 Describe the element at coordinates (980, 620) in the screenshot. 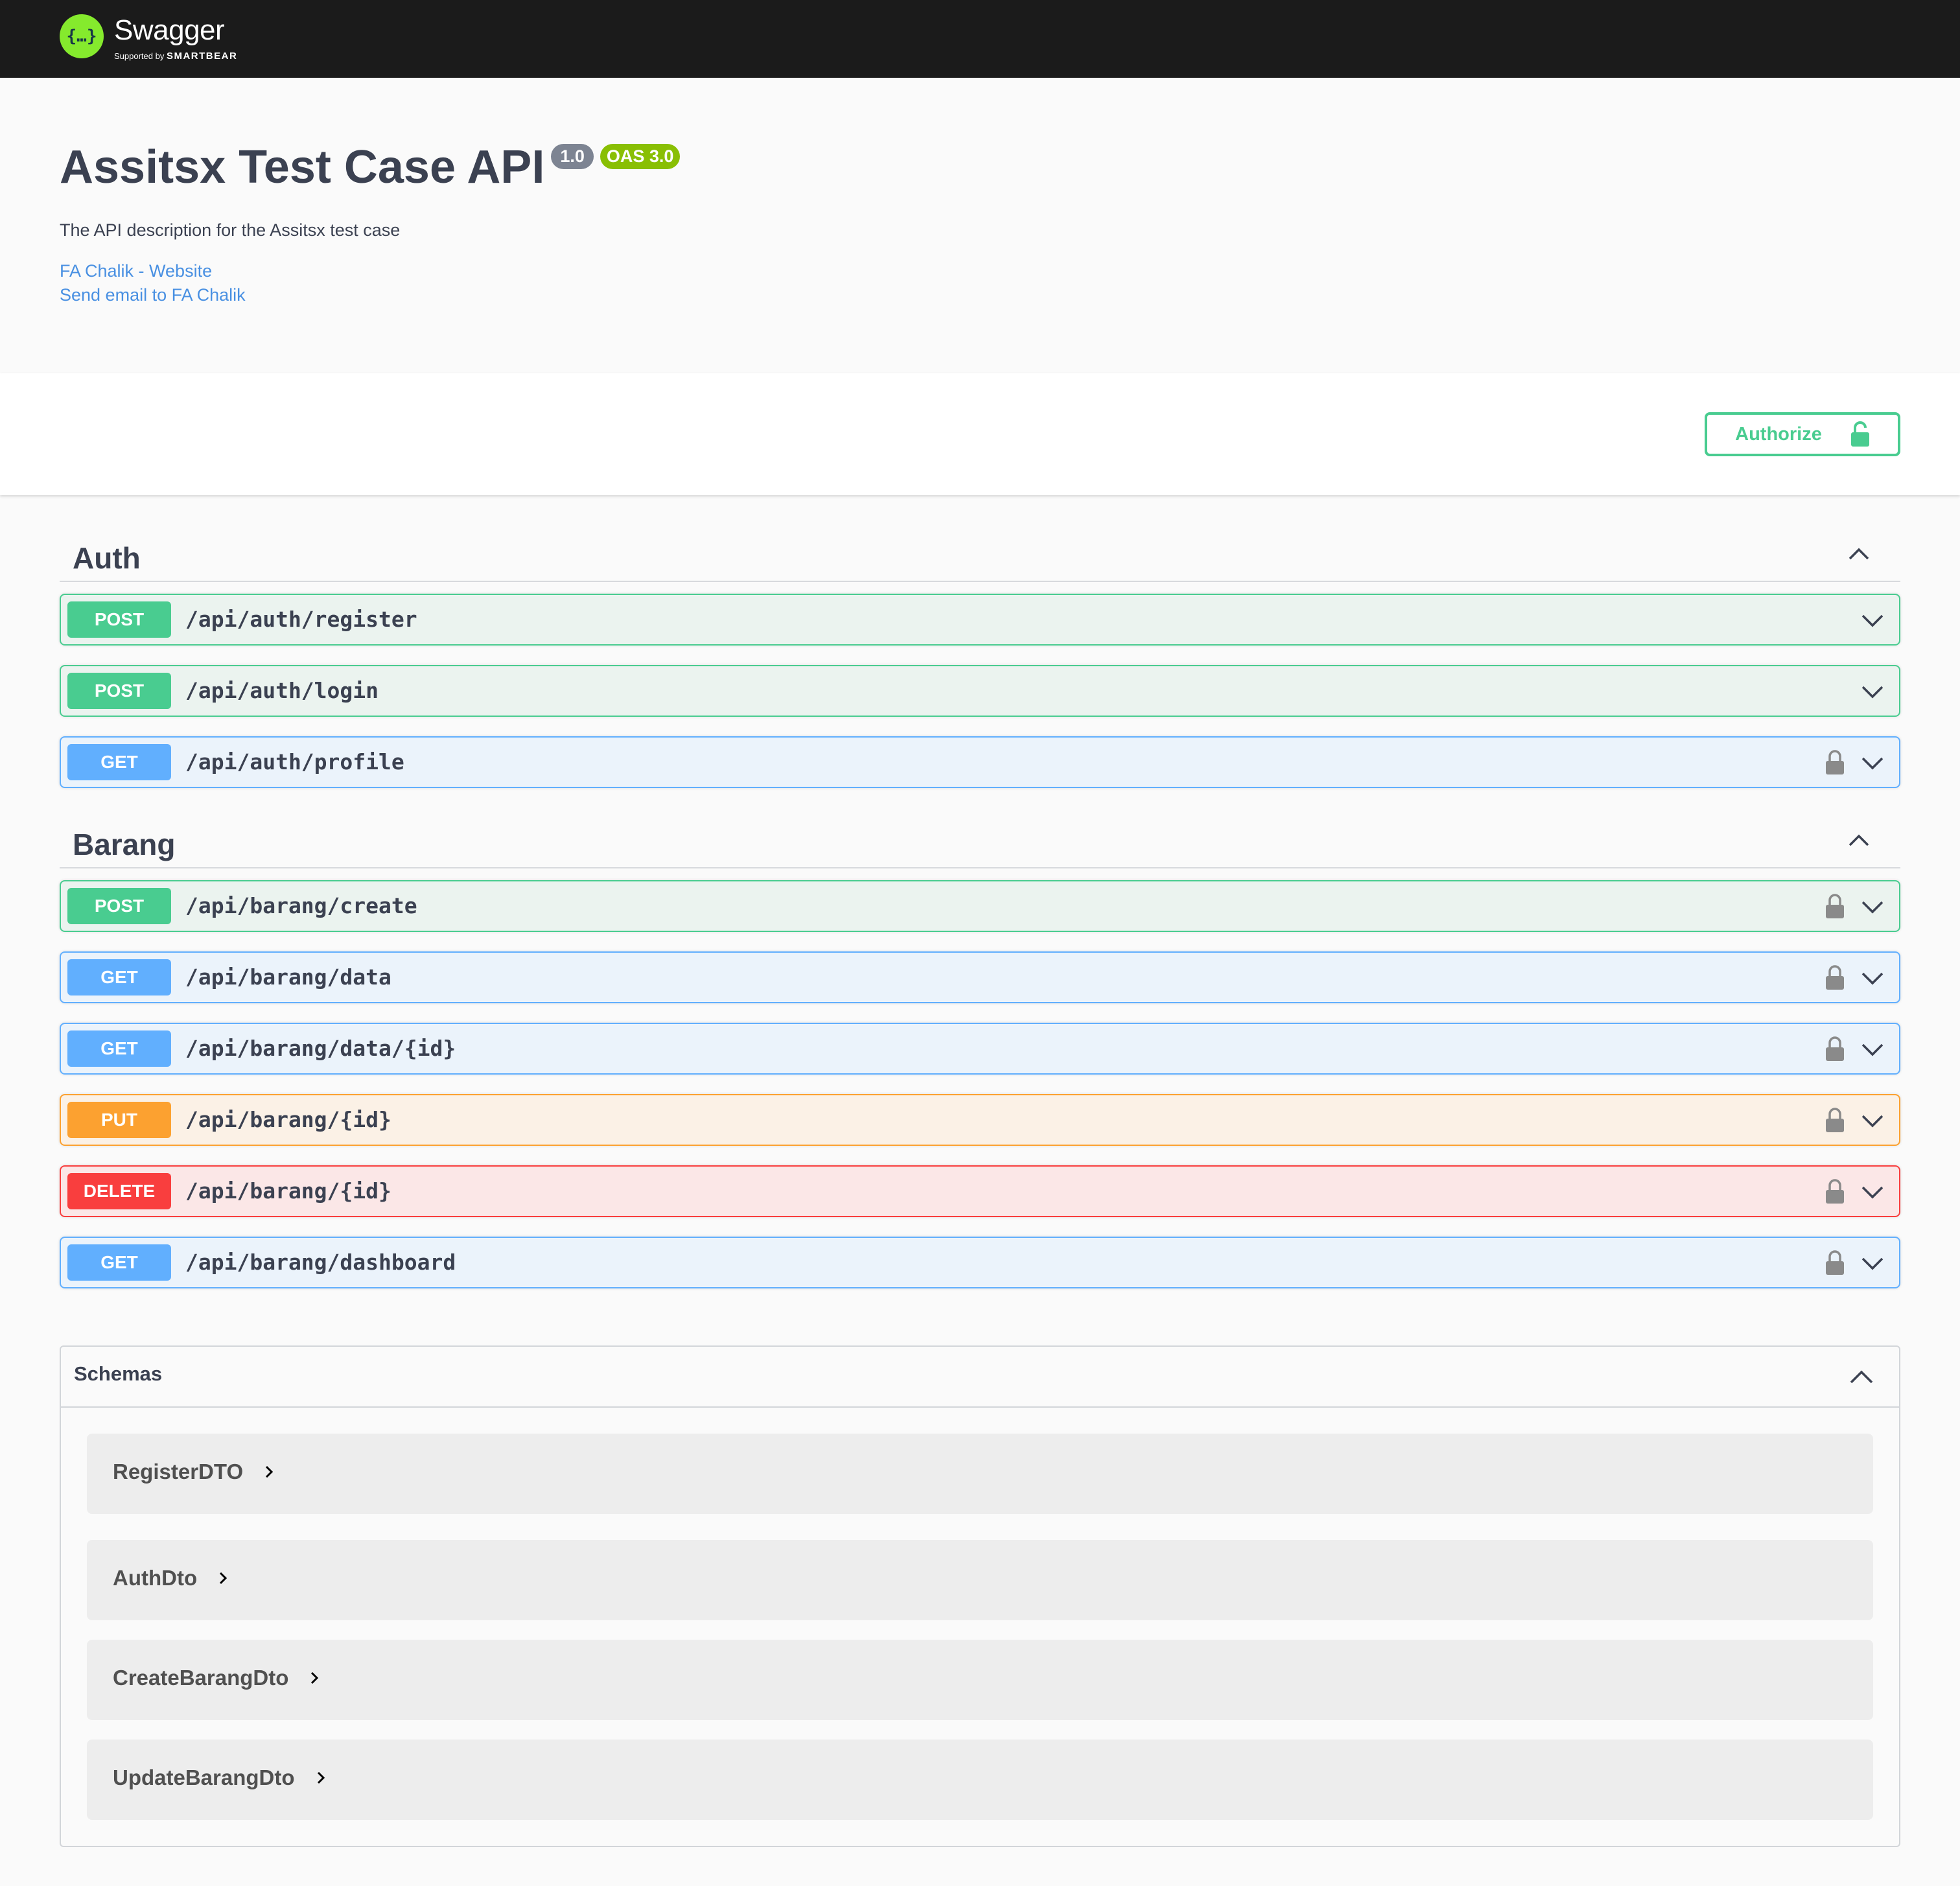

I see `operation-row: POST /api/auth/register` at that location.